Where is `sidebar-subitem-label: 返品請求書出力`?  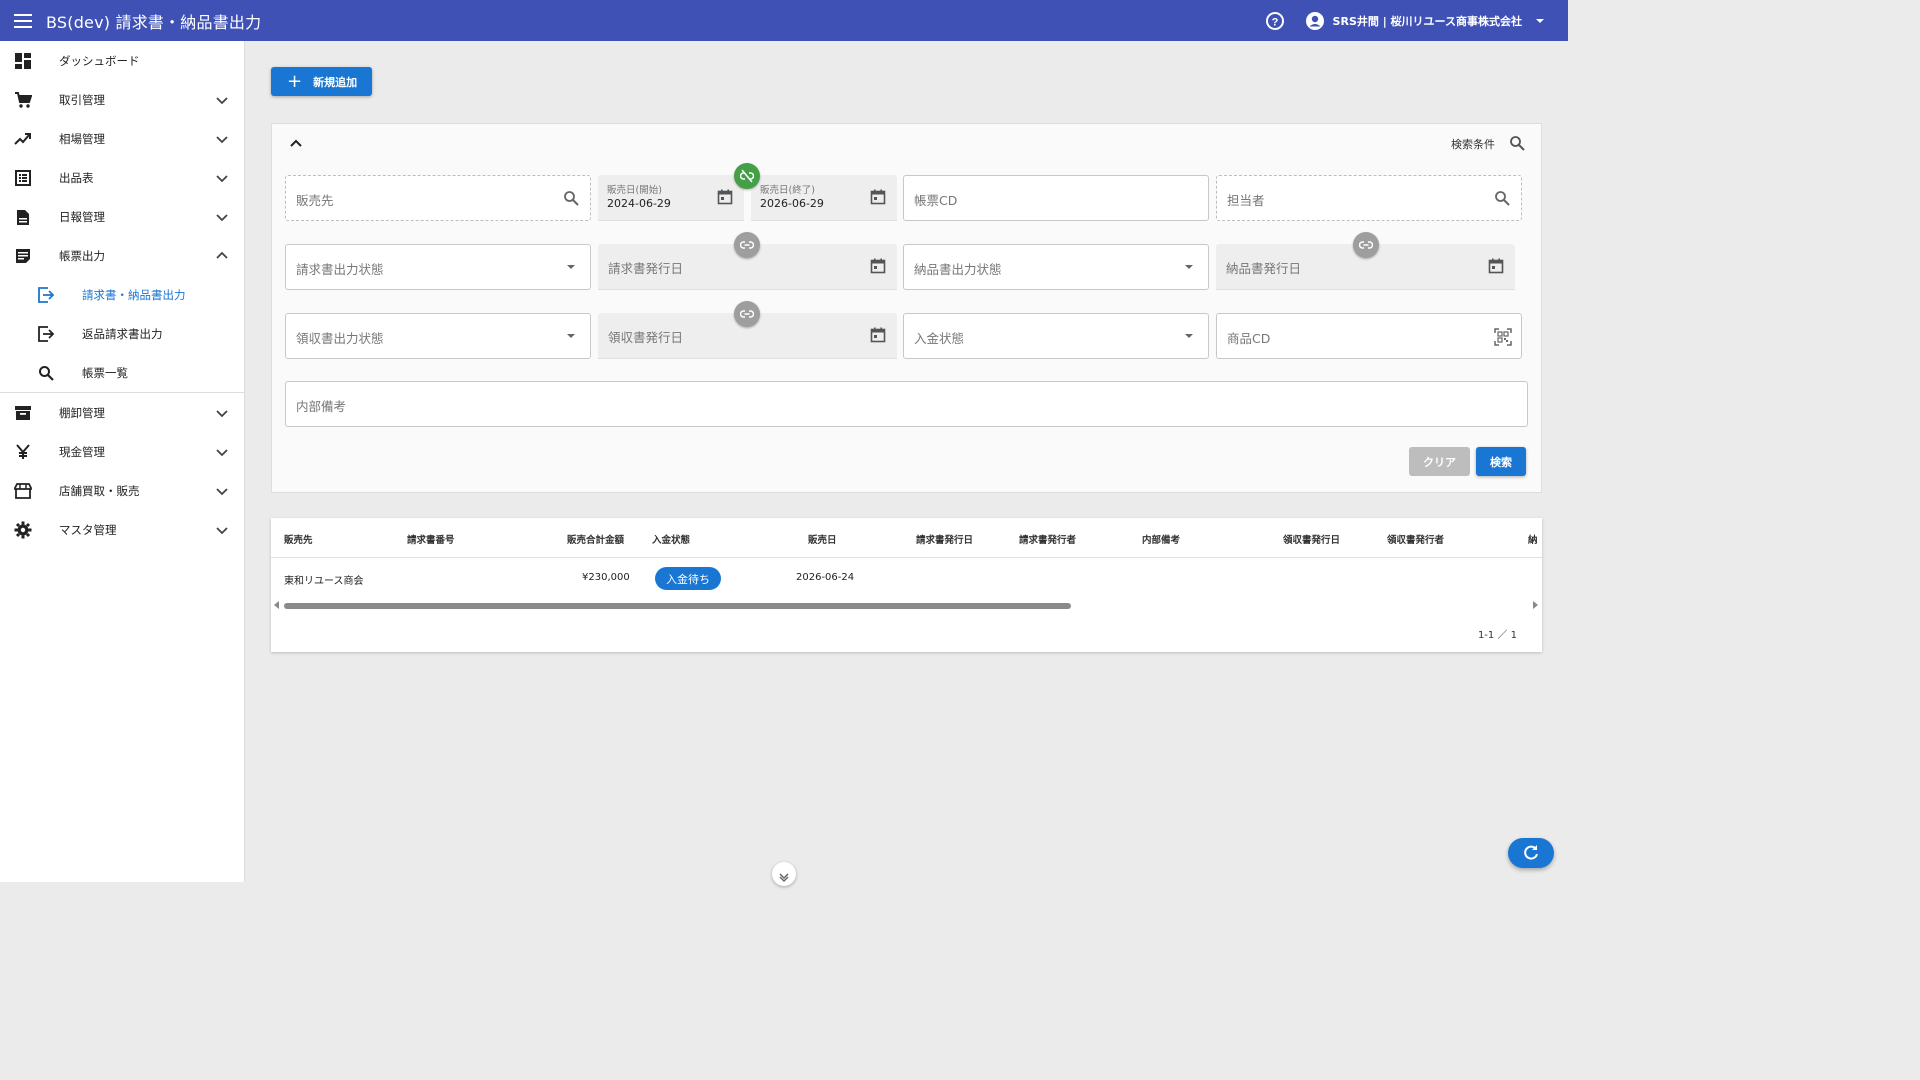
sidebar-subitem-label: 返品請求書出力 is located at coordinates (122, 333).